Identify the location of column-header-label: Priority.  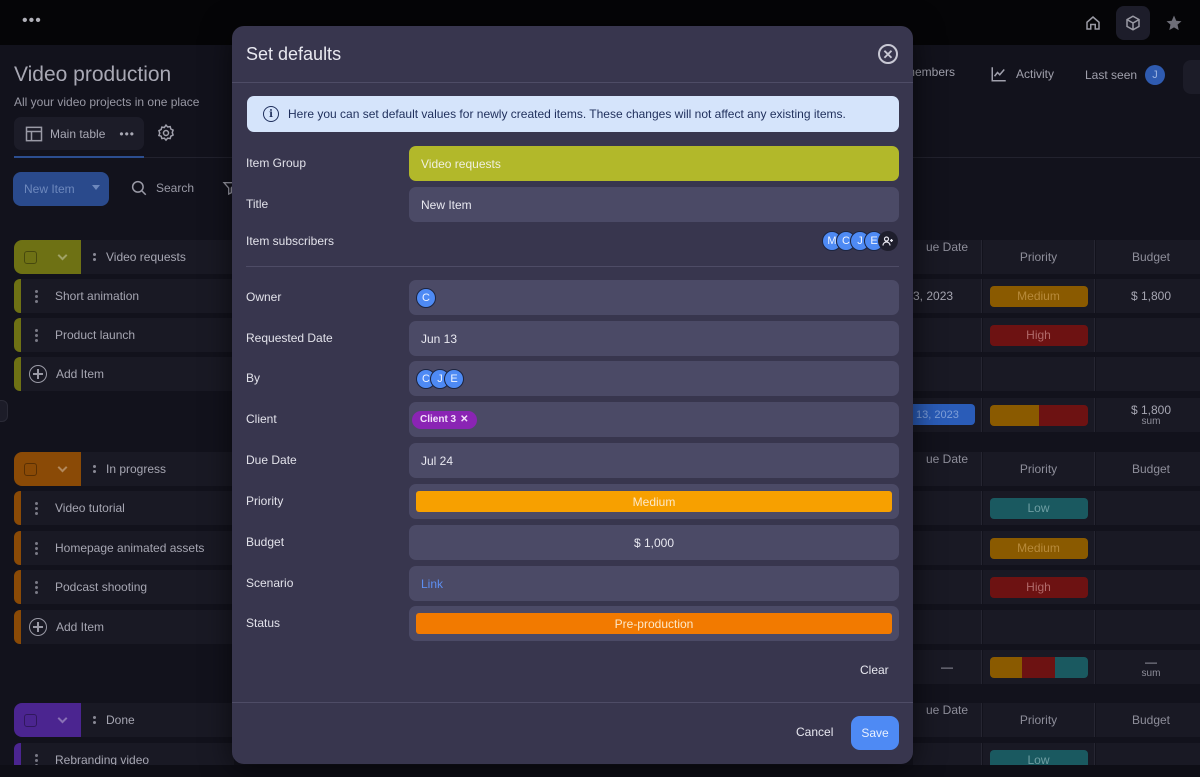
(1038, 469).